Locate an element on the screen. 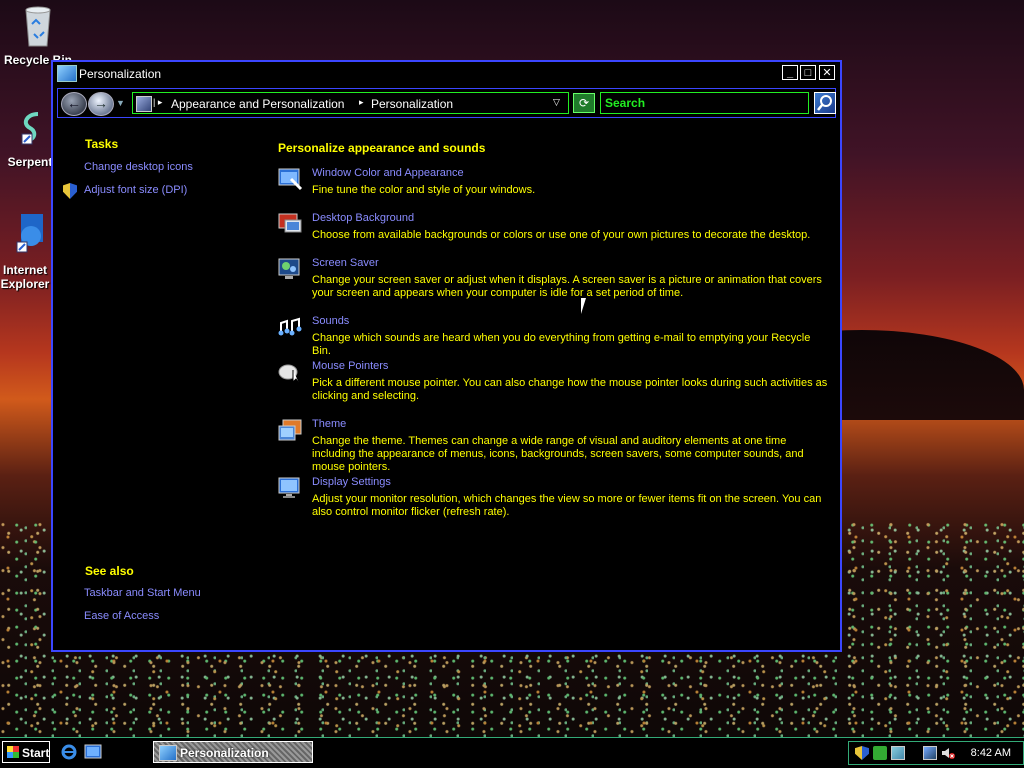 The width and height of the screenshot is (1024, 768). screen-saver-icon is located at coordinates (289, 268).